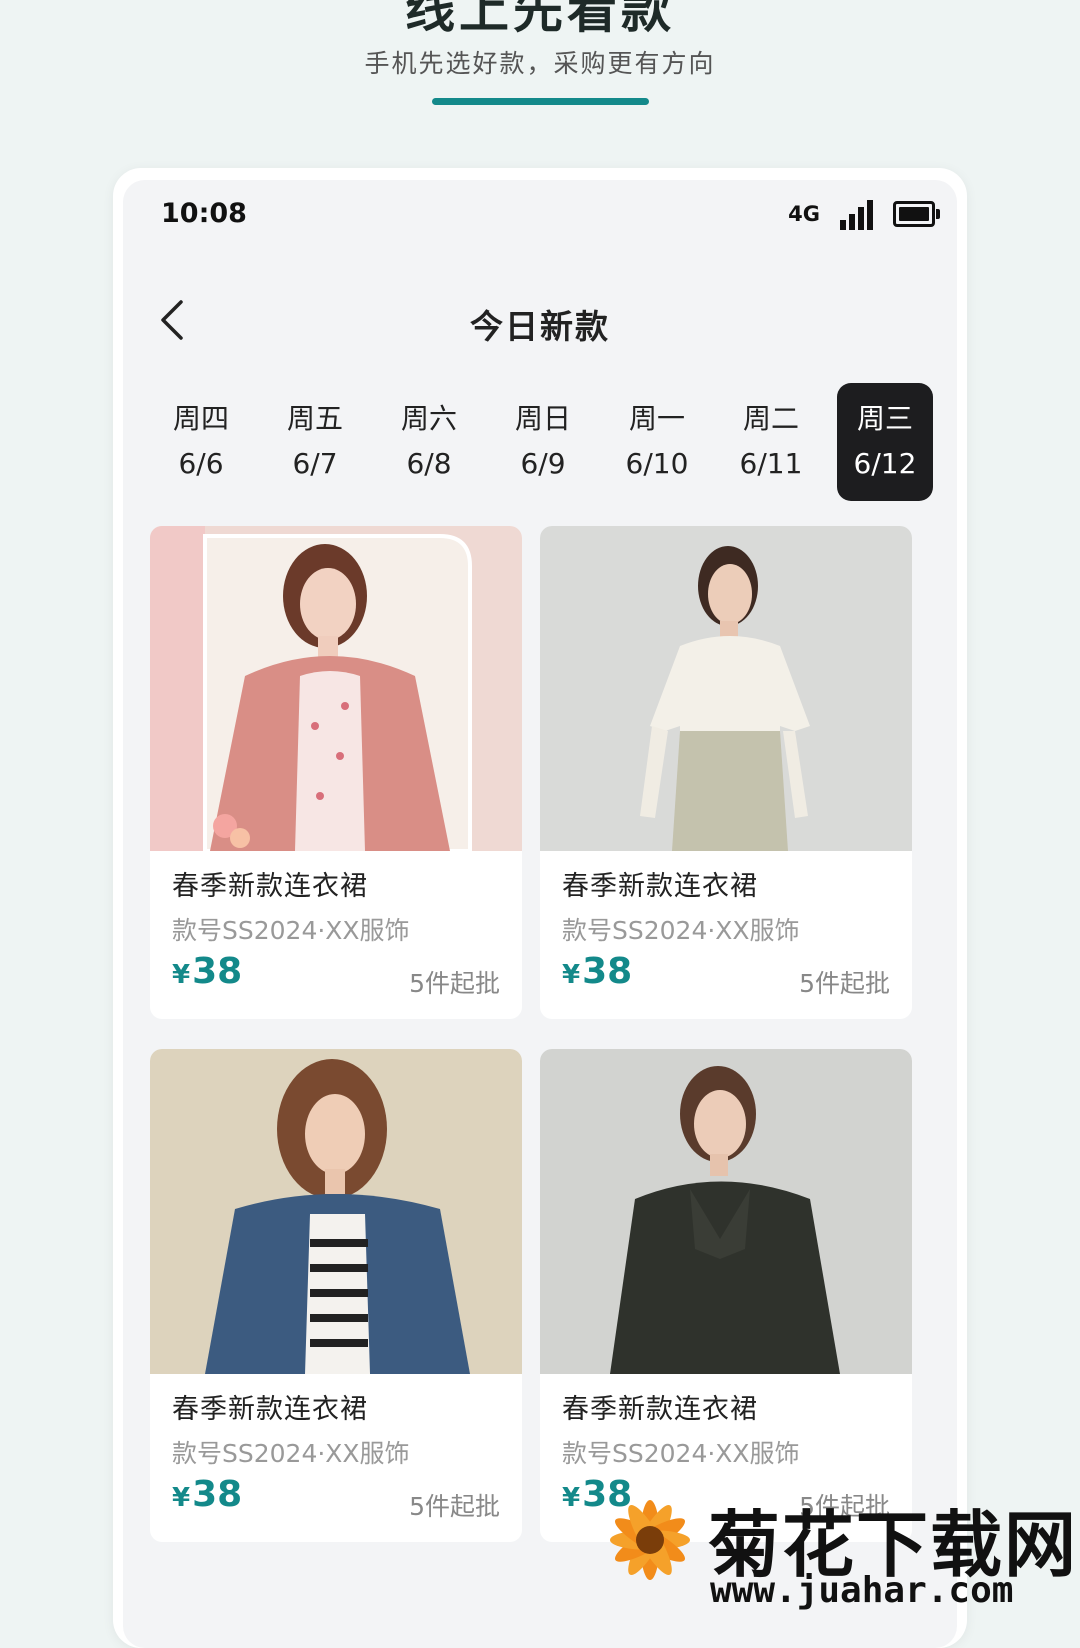 The height and width of the screenshot is (1648, 1080). What do you see at coordinates (862, 1590) in the screenshot?
I see `watermark-url: www.juahar.com` at bounding box center [862, 1590].